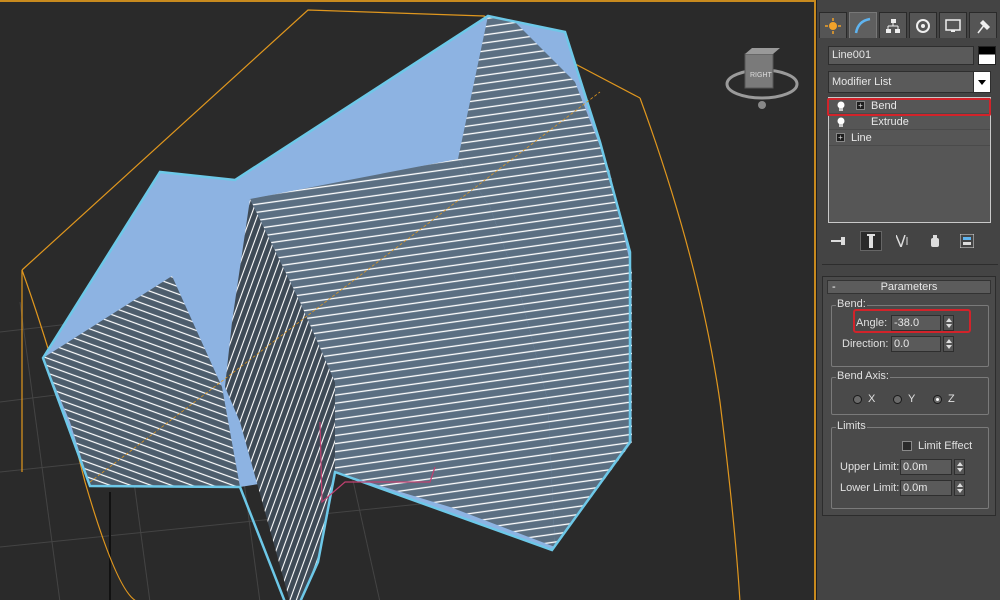 Image resolution: width=1000 pixels, height=600 pixels. I want to click on limit-effect-label: Limit Effect, so click(945, 446).